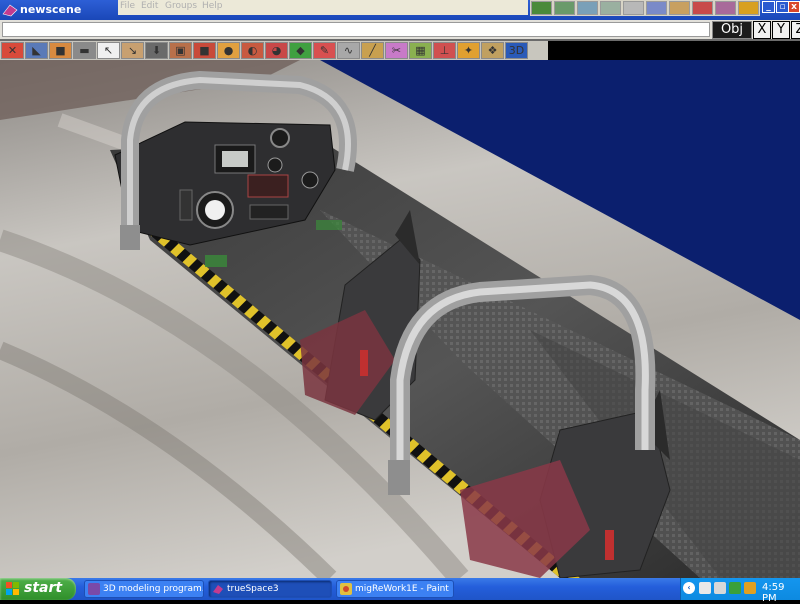 This screenshot has height=604, width=800. Describe the element at coordinates (689, 588) in the screenshot. I see `show-hidden-icons-icon: ‹` at that location.